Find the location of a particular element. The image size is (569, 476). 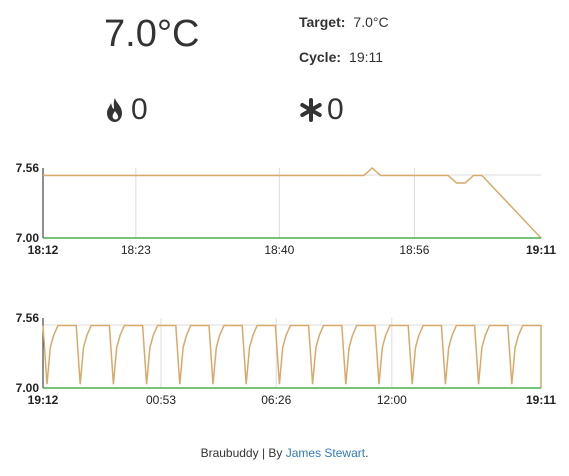

target-row: Target: 7.0°C is located at coordinates (344, 22).